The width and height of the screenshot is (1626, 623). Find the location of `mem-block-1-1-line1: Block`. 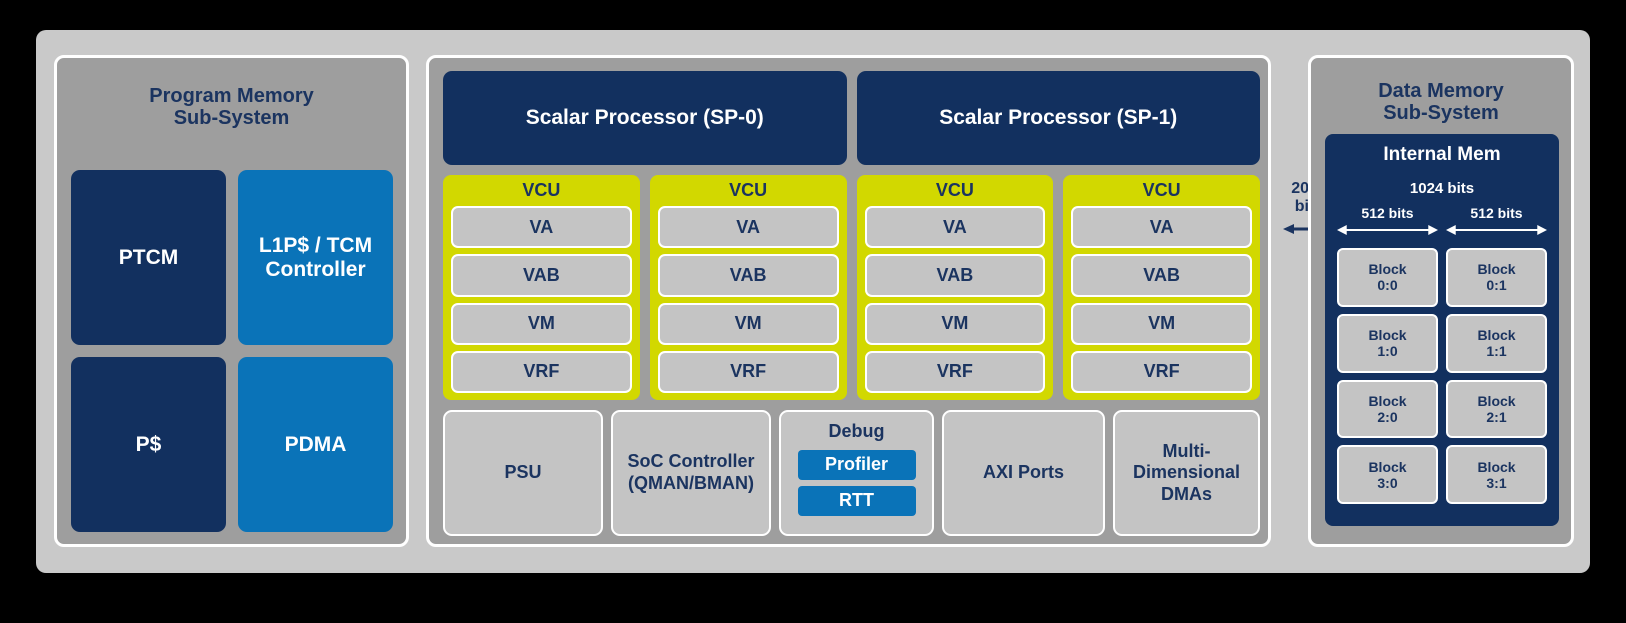

mem-block-1-1-line1: Block is located at coordinates (1496, 335).